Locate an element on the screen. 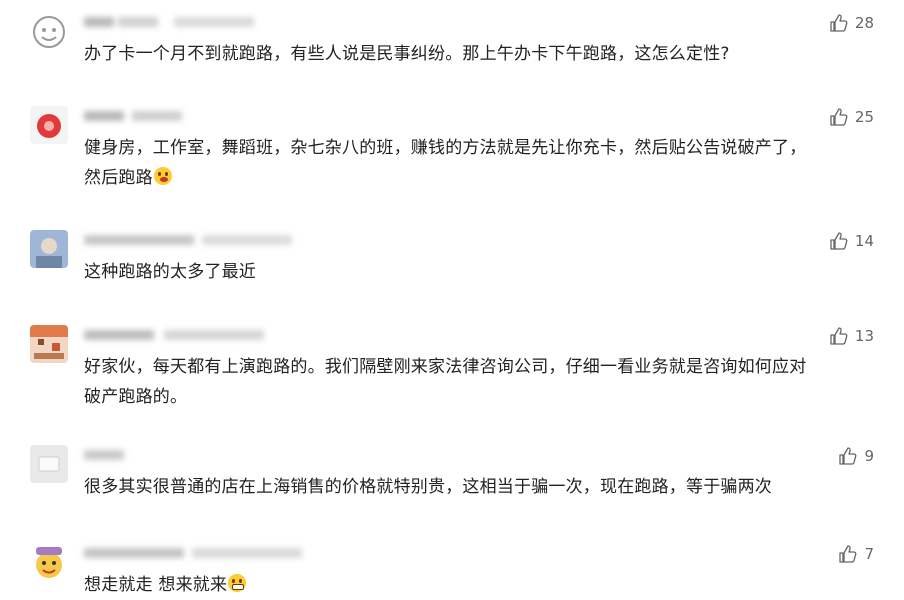  grin-emoji is located at coordinates (237, 583).